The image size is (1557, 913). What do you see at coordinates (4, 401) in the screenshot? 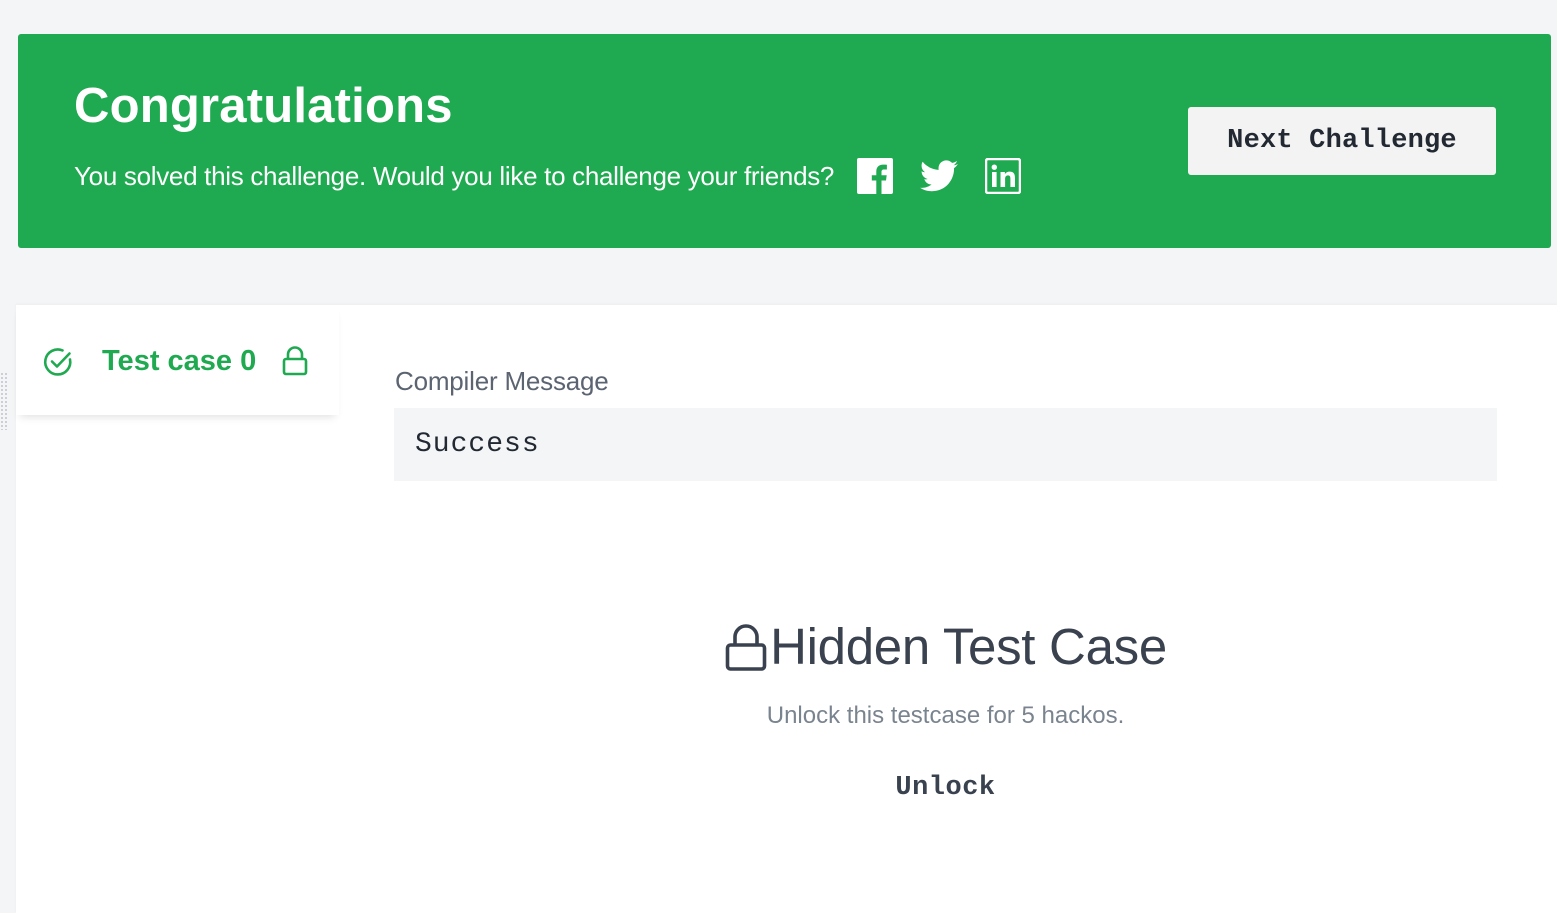
I see `resize-handle` at bounding box center [4, 401].